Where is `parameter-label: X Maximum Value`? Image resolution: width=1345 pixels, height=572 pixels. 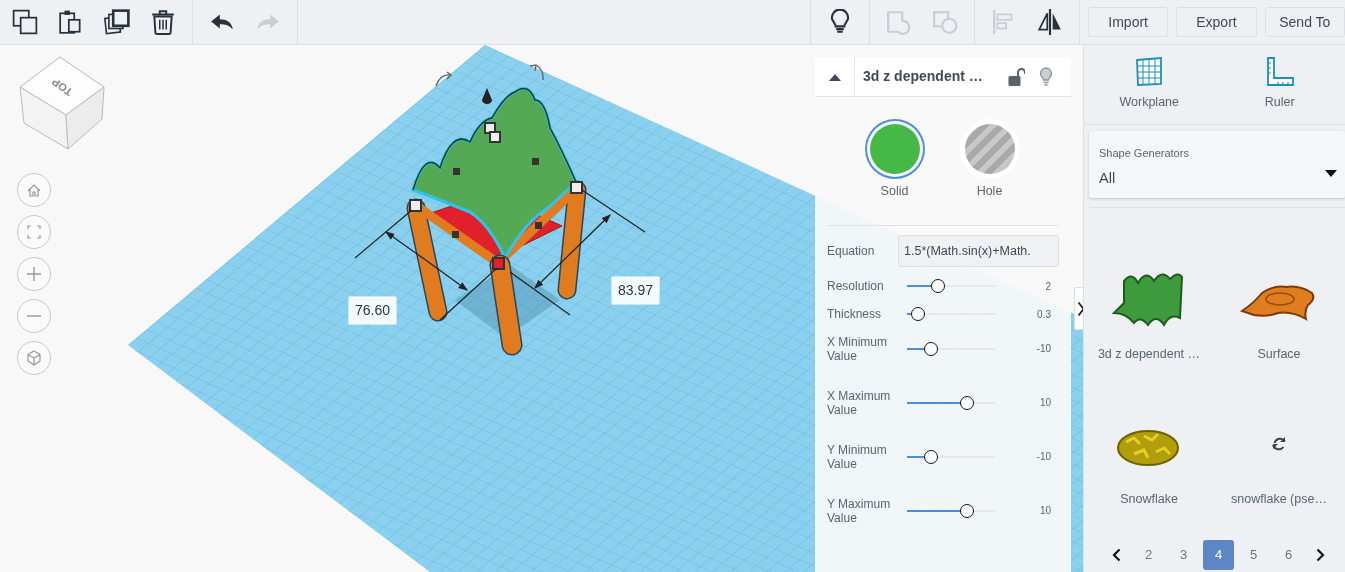 parameter-label: X Maximum Value is located at coordinates (859, 402).